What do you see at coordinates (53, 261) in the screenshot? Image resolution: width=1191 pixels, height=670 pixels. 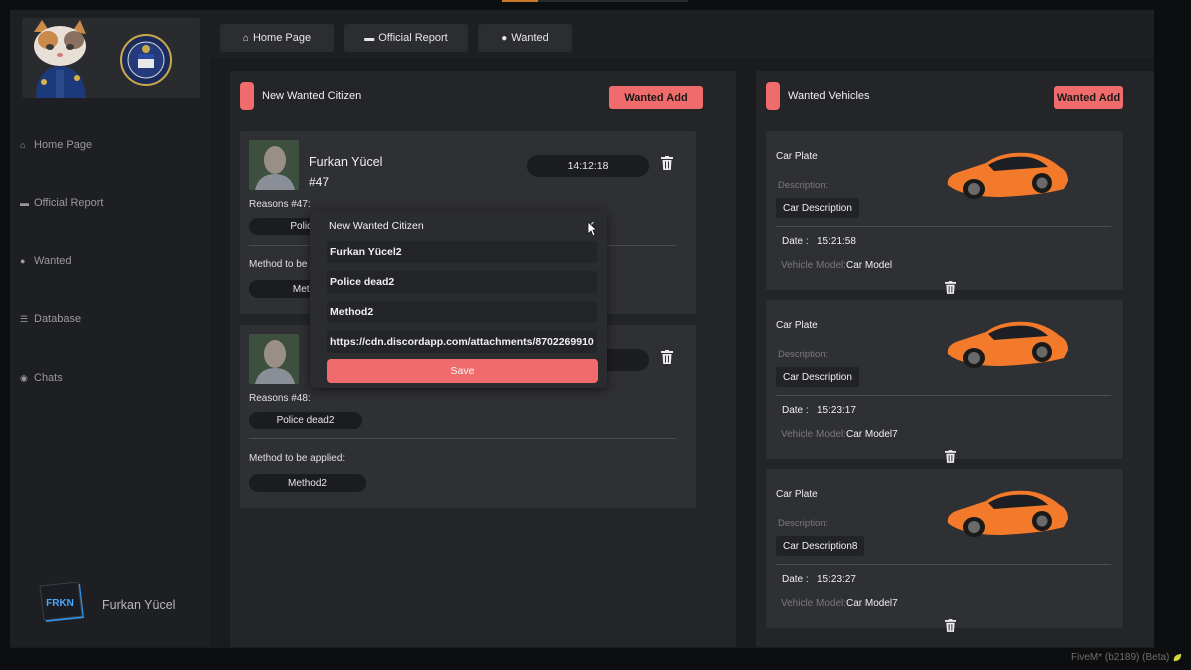 I see `sidebar-item-label: Wanted` at bounding box center [53, 261].